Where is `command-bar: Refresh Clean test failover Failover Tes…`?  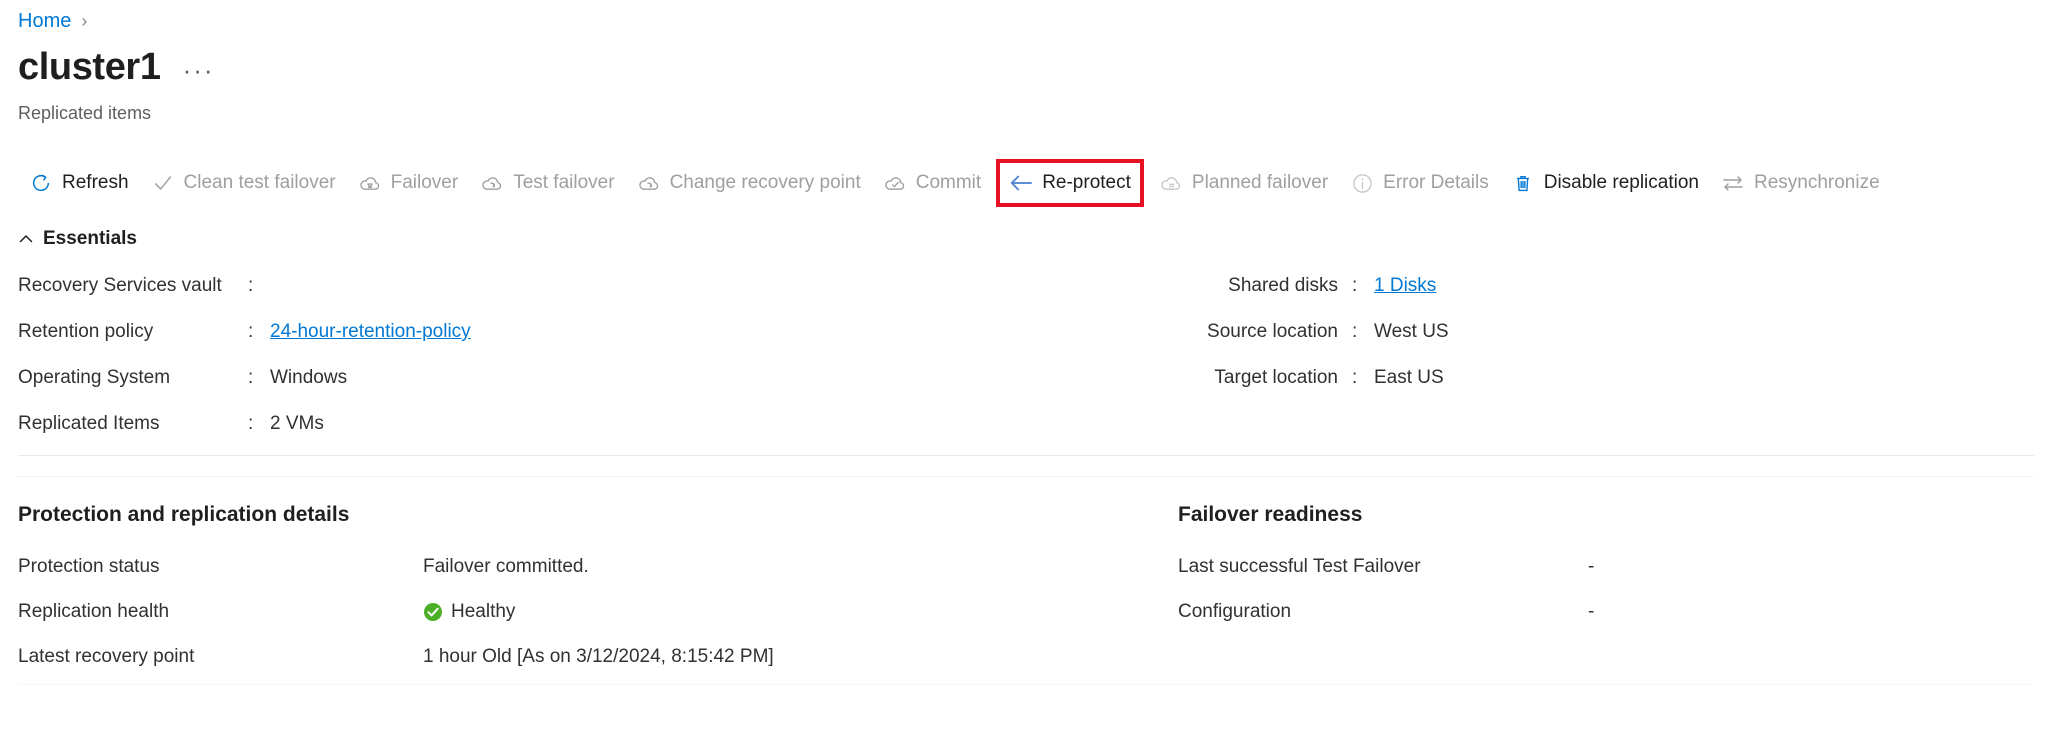 command-bar: Refresh Clean test failover Failover Tes… is located at coordinates (954, 183).